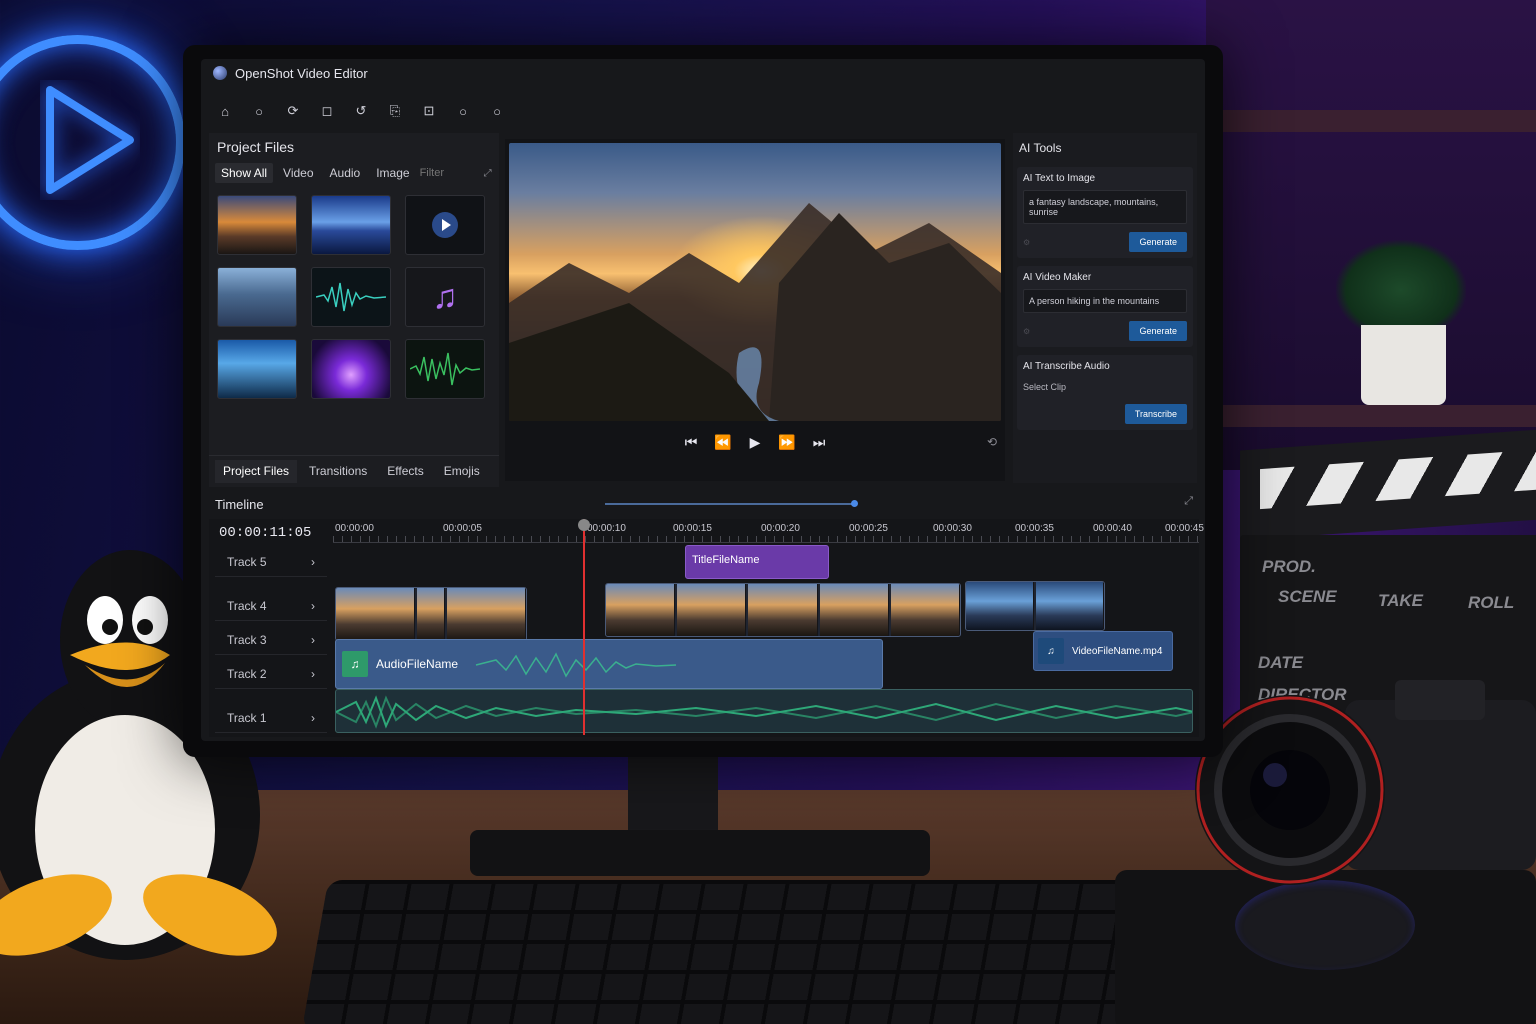 Image resolution: width=1536 pixels, height=1024 pixels. Describe the element at coordinates (247, 717) in the screenshot. I see `track-label: Track 1` at that location.